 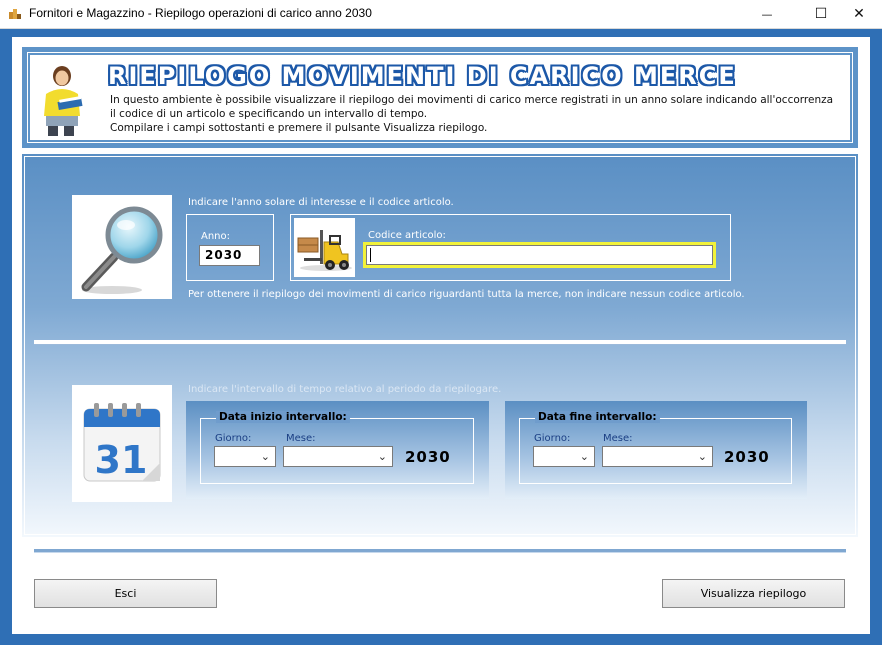 I want to click on start-month-select: ⌄, so click(x=338, y=456).